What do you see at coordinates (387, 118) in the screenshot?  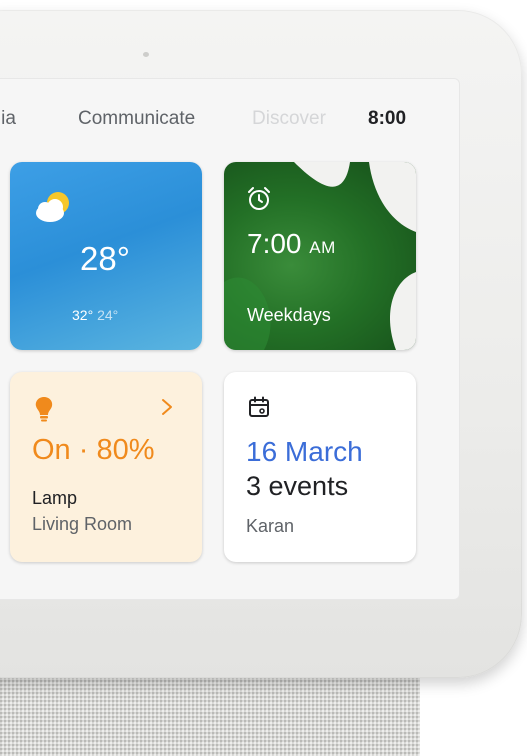 I see `clock-time: 8:00` at bounding box center [387, 118].